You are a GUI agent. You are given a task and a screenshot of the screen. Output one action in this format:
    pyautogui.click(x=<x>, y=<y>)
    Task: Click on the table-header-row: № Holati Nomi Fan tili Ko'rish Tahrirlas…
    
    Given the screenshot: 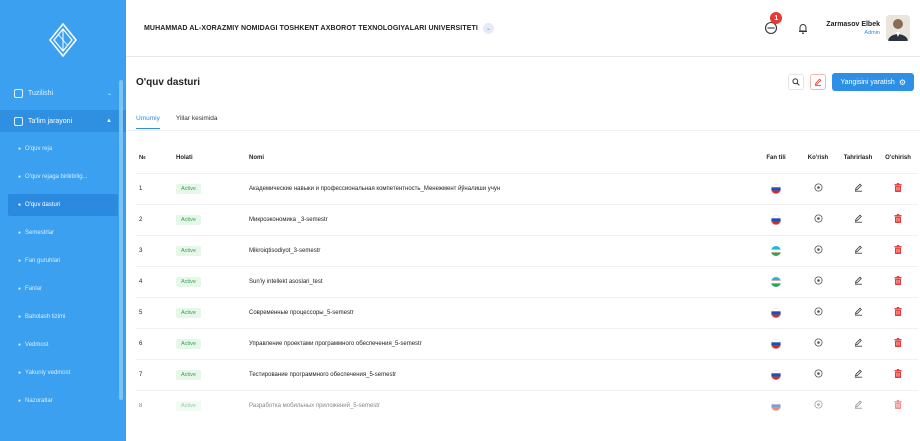 What is the action you would take?
    pyautogui.click(x=527, y=158)
    